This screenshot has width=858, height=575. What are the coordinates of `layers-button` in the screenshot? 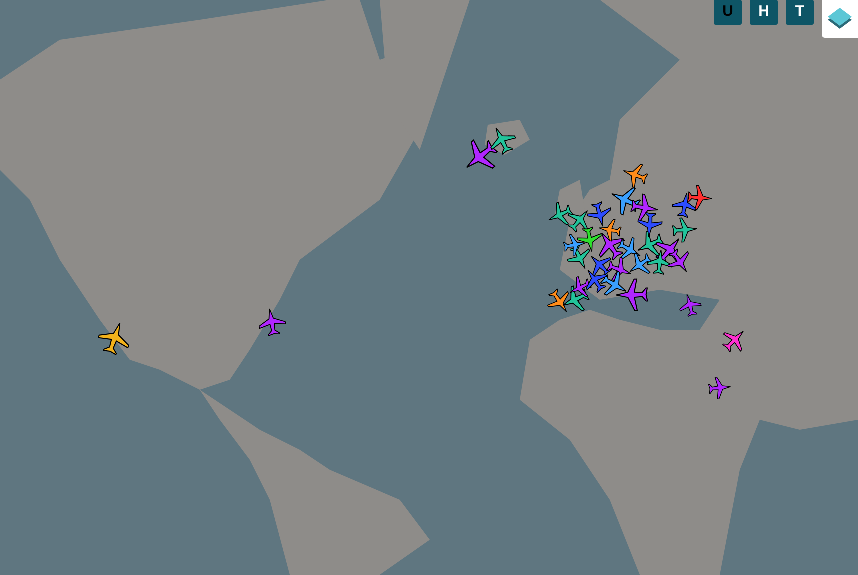 It's located at (840, 19).